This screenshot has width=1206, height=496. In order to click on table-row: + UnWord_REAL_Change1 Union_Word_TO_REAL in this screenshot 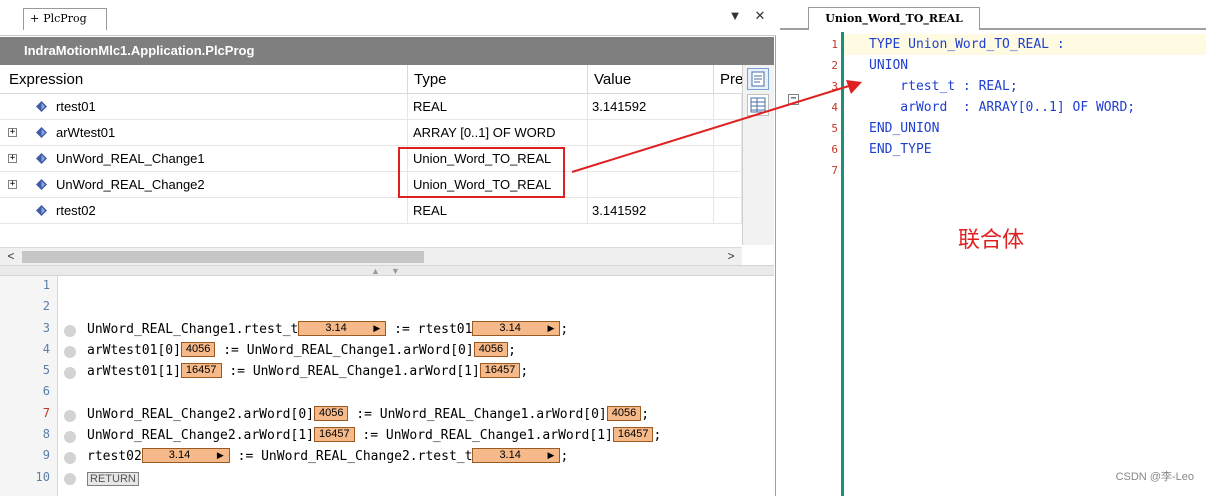, I will do `click(371, 159)`.